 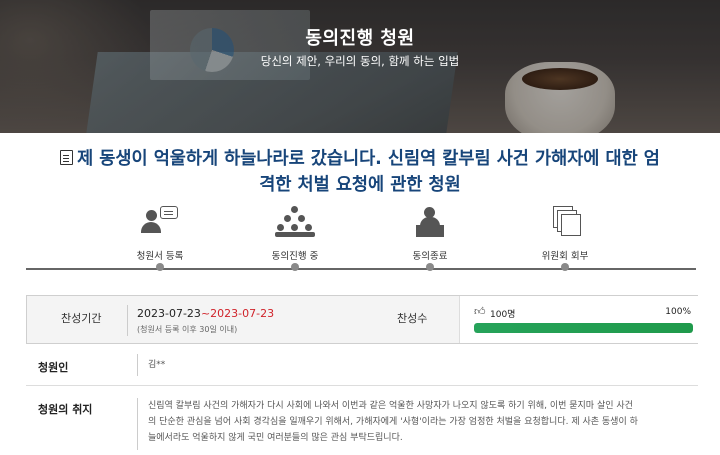 What do you see at coordinates (160, 222) in the screenshot?
I see `petition-register-icon` at bounding box center [160, 222].